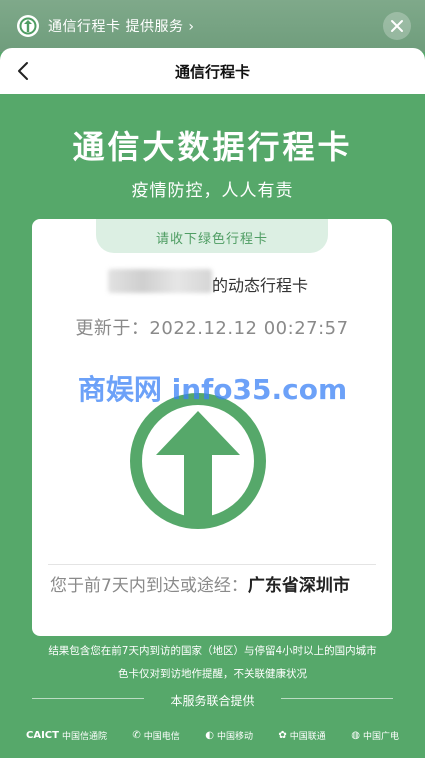  I want to click on china-mobile-logo: ◐ 中国移动, so click(229, 735).